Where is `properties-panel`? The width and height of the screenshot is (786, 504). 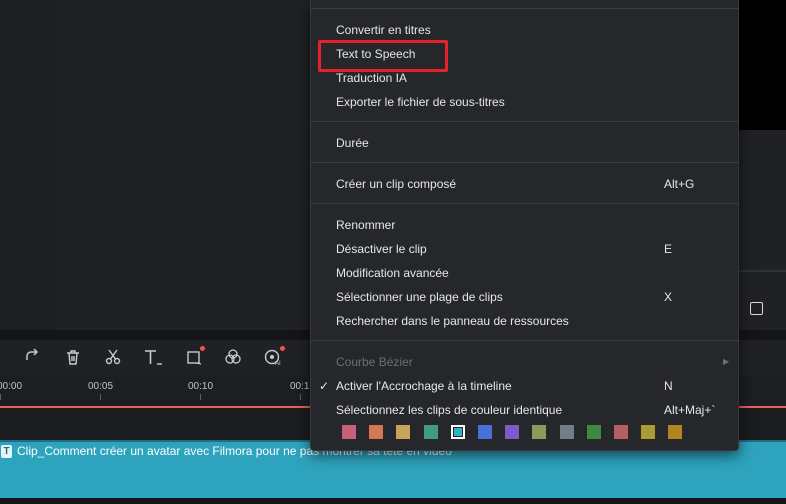 properties-panel is located at coordinates (762, 230).